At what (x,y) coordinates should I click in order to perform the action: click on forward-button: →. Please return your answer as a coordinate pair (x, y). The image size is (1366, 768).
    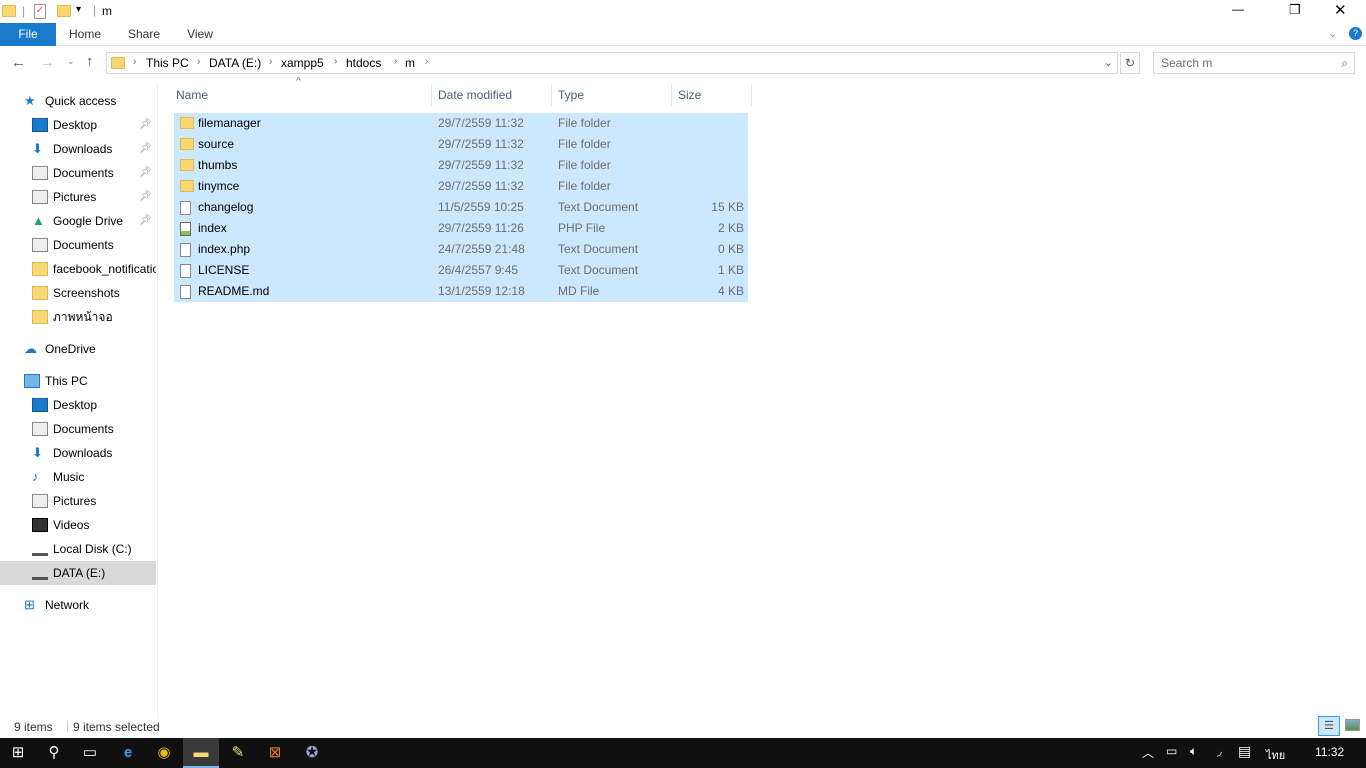
    Looking at the image, I should click on (47, 62).